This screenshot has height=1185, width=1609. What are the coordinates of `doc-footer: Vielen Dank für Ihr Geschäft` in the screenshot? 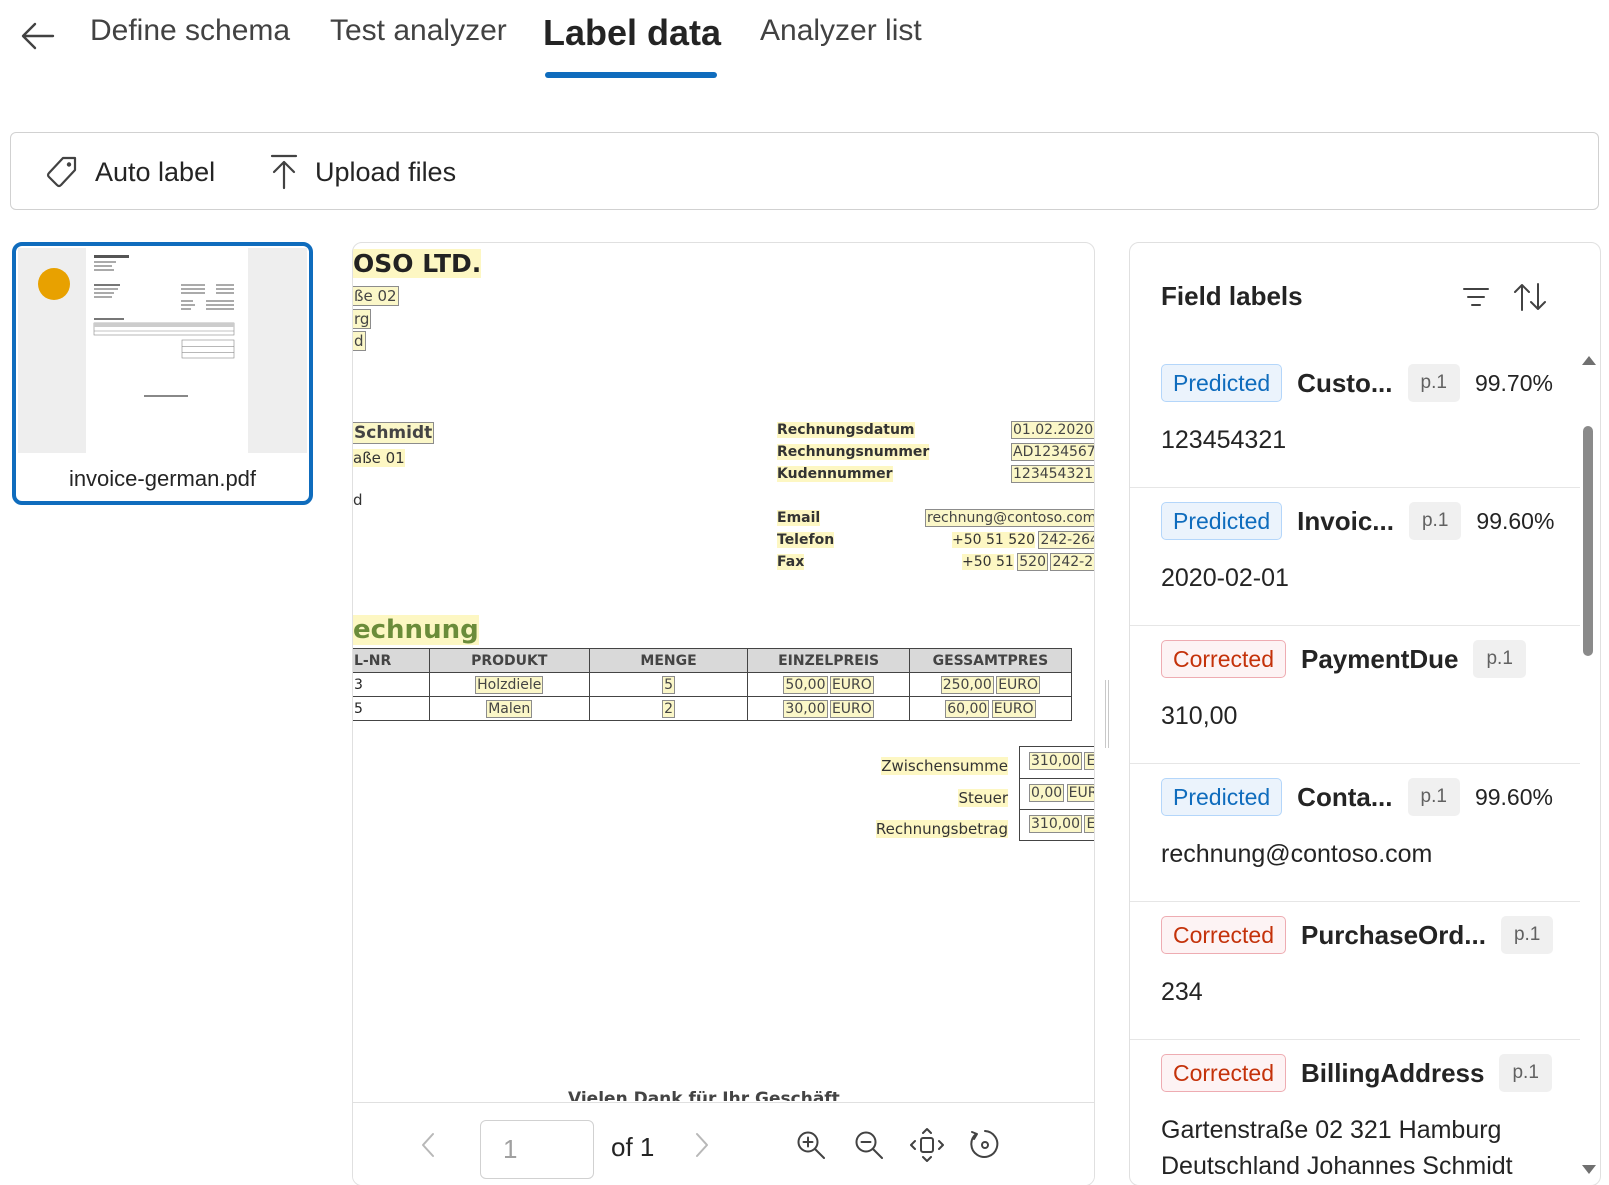 It's located at (704, 1095).